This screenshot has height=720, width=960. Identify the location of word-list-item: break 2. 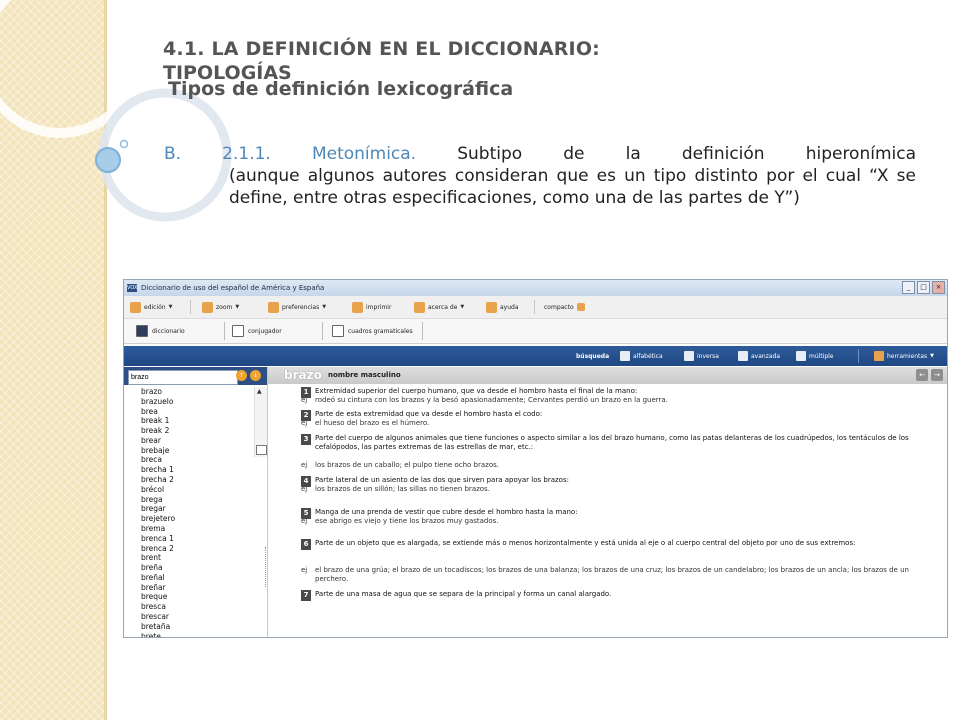
(196, 431).